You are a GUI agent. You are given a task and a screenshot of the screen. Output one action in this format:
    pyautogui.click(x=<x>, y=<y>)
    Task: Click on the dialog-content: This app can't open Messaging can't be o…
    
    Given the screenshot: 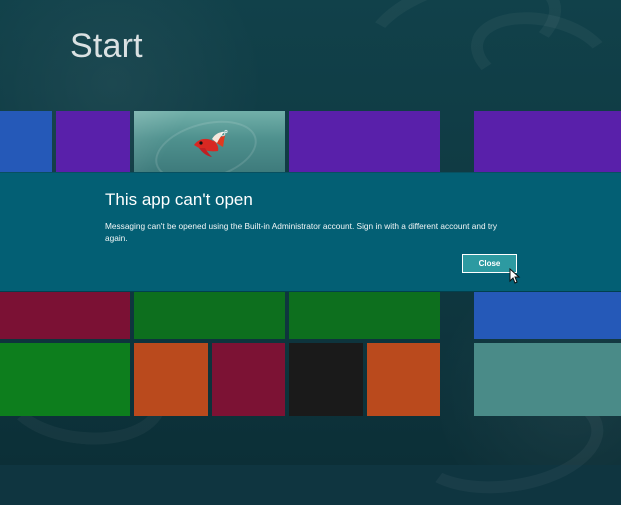 What is the action you would take?
    pyautogui.click(x=310, y=217)
    